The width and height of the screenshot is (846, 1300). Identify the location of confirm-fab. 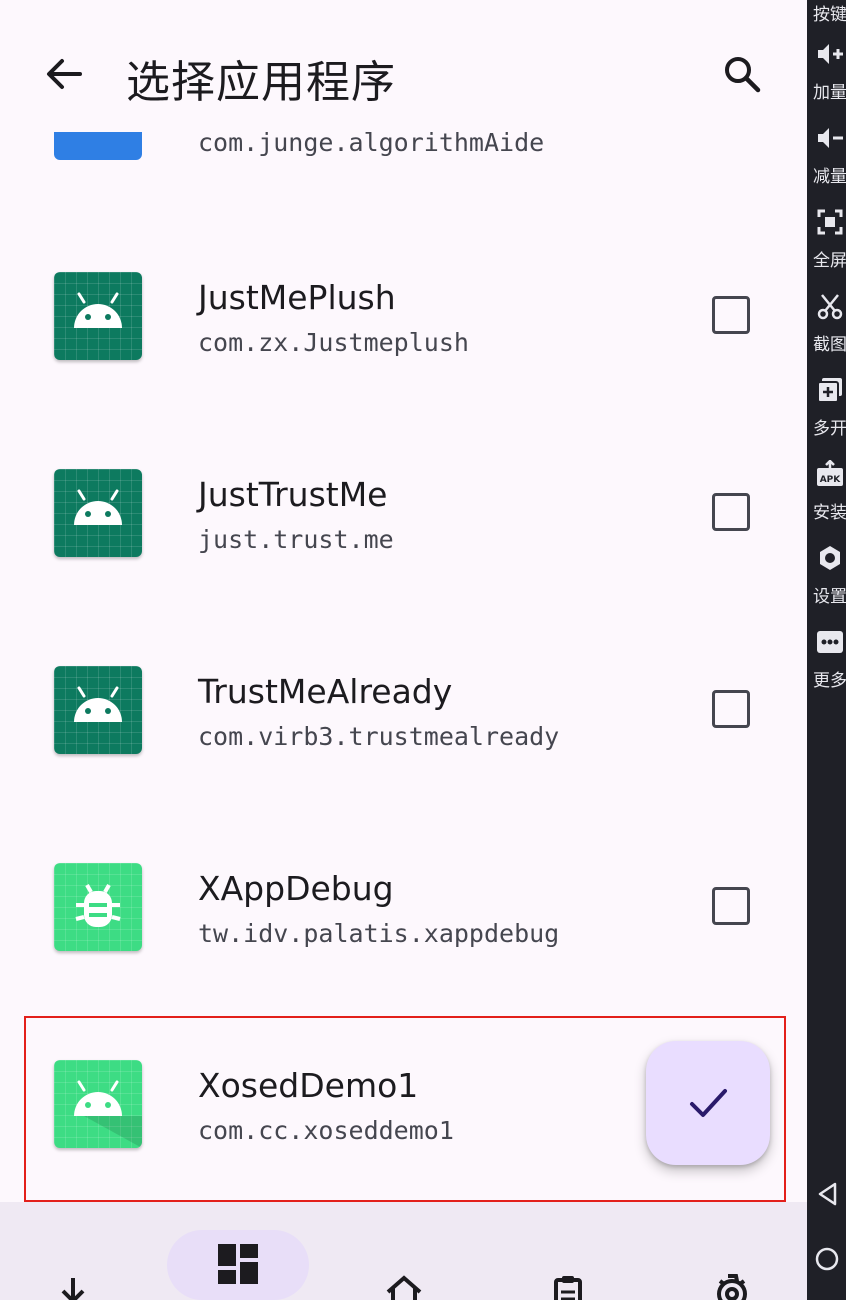
(708, 1103).